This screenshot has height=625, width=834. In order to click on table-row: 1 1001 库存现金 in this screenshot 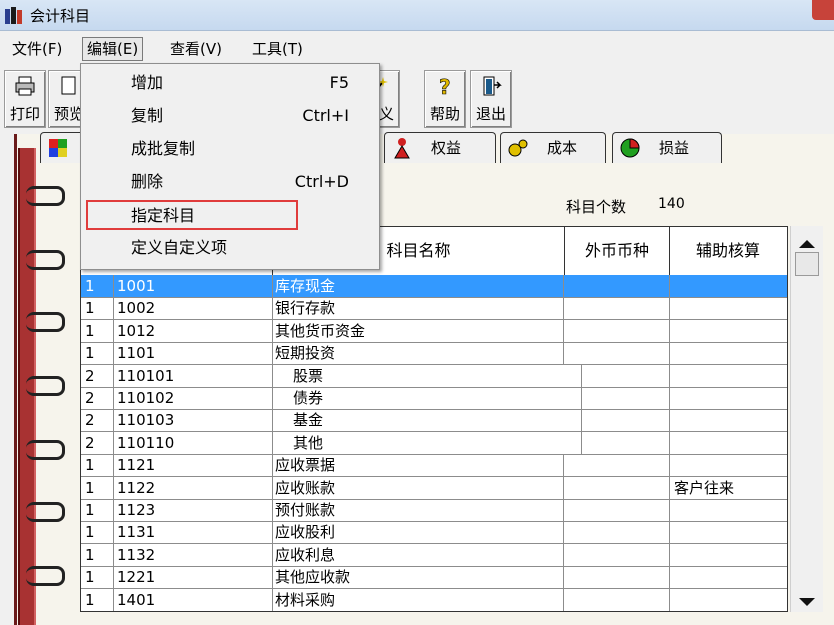, I will do `click(434, 286)`.